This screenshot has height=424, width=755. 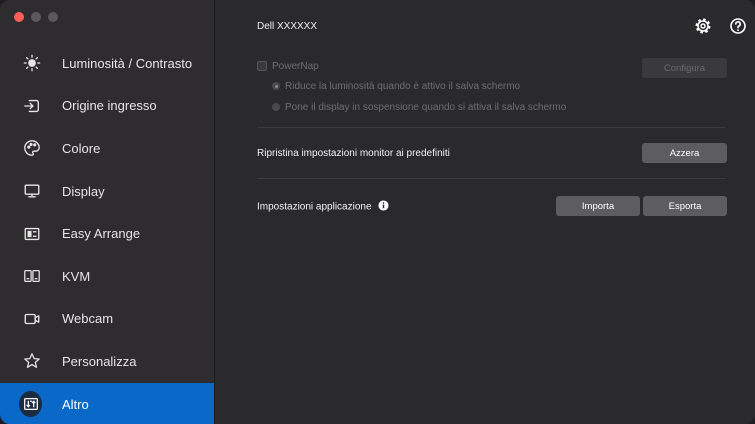 I want to click on sidebar-item-label: Webcam, so click(x=88, y=319).